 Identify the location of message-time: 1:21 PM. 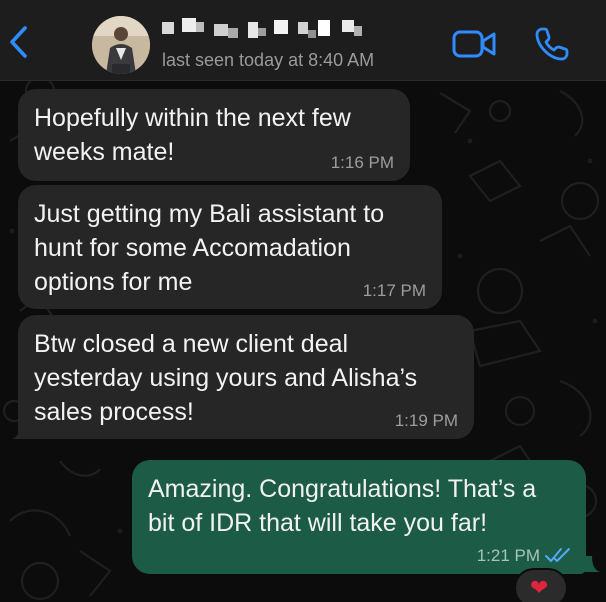
(508, 555).